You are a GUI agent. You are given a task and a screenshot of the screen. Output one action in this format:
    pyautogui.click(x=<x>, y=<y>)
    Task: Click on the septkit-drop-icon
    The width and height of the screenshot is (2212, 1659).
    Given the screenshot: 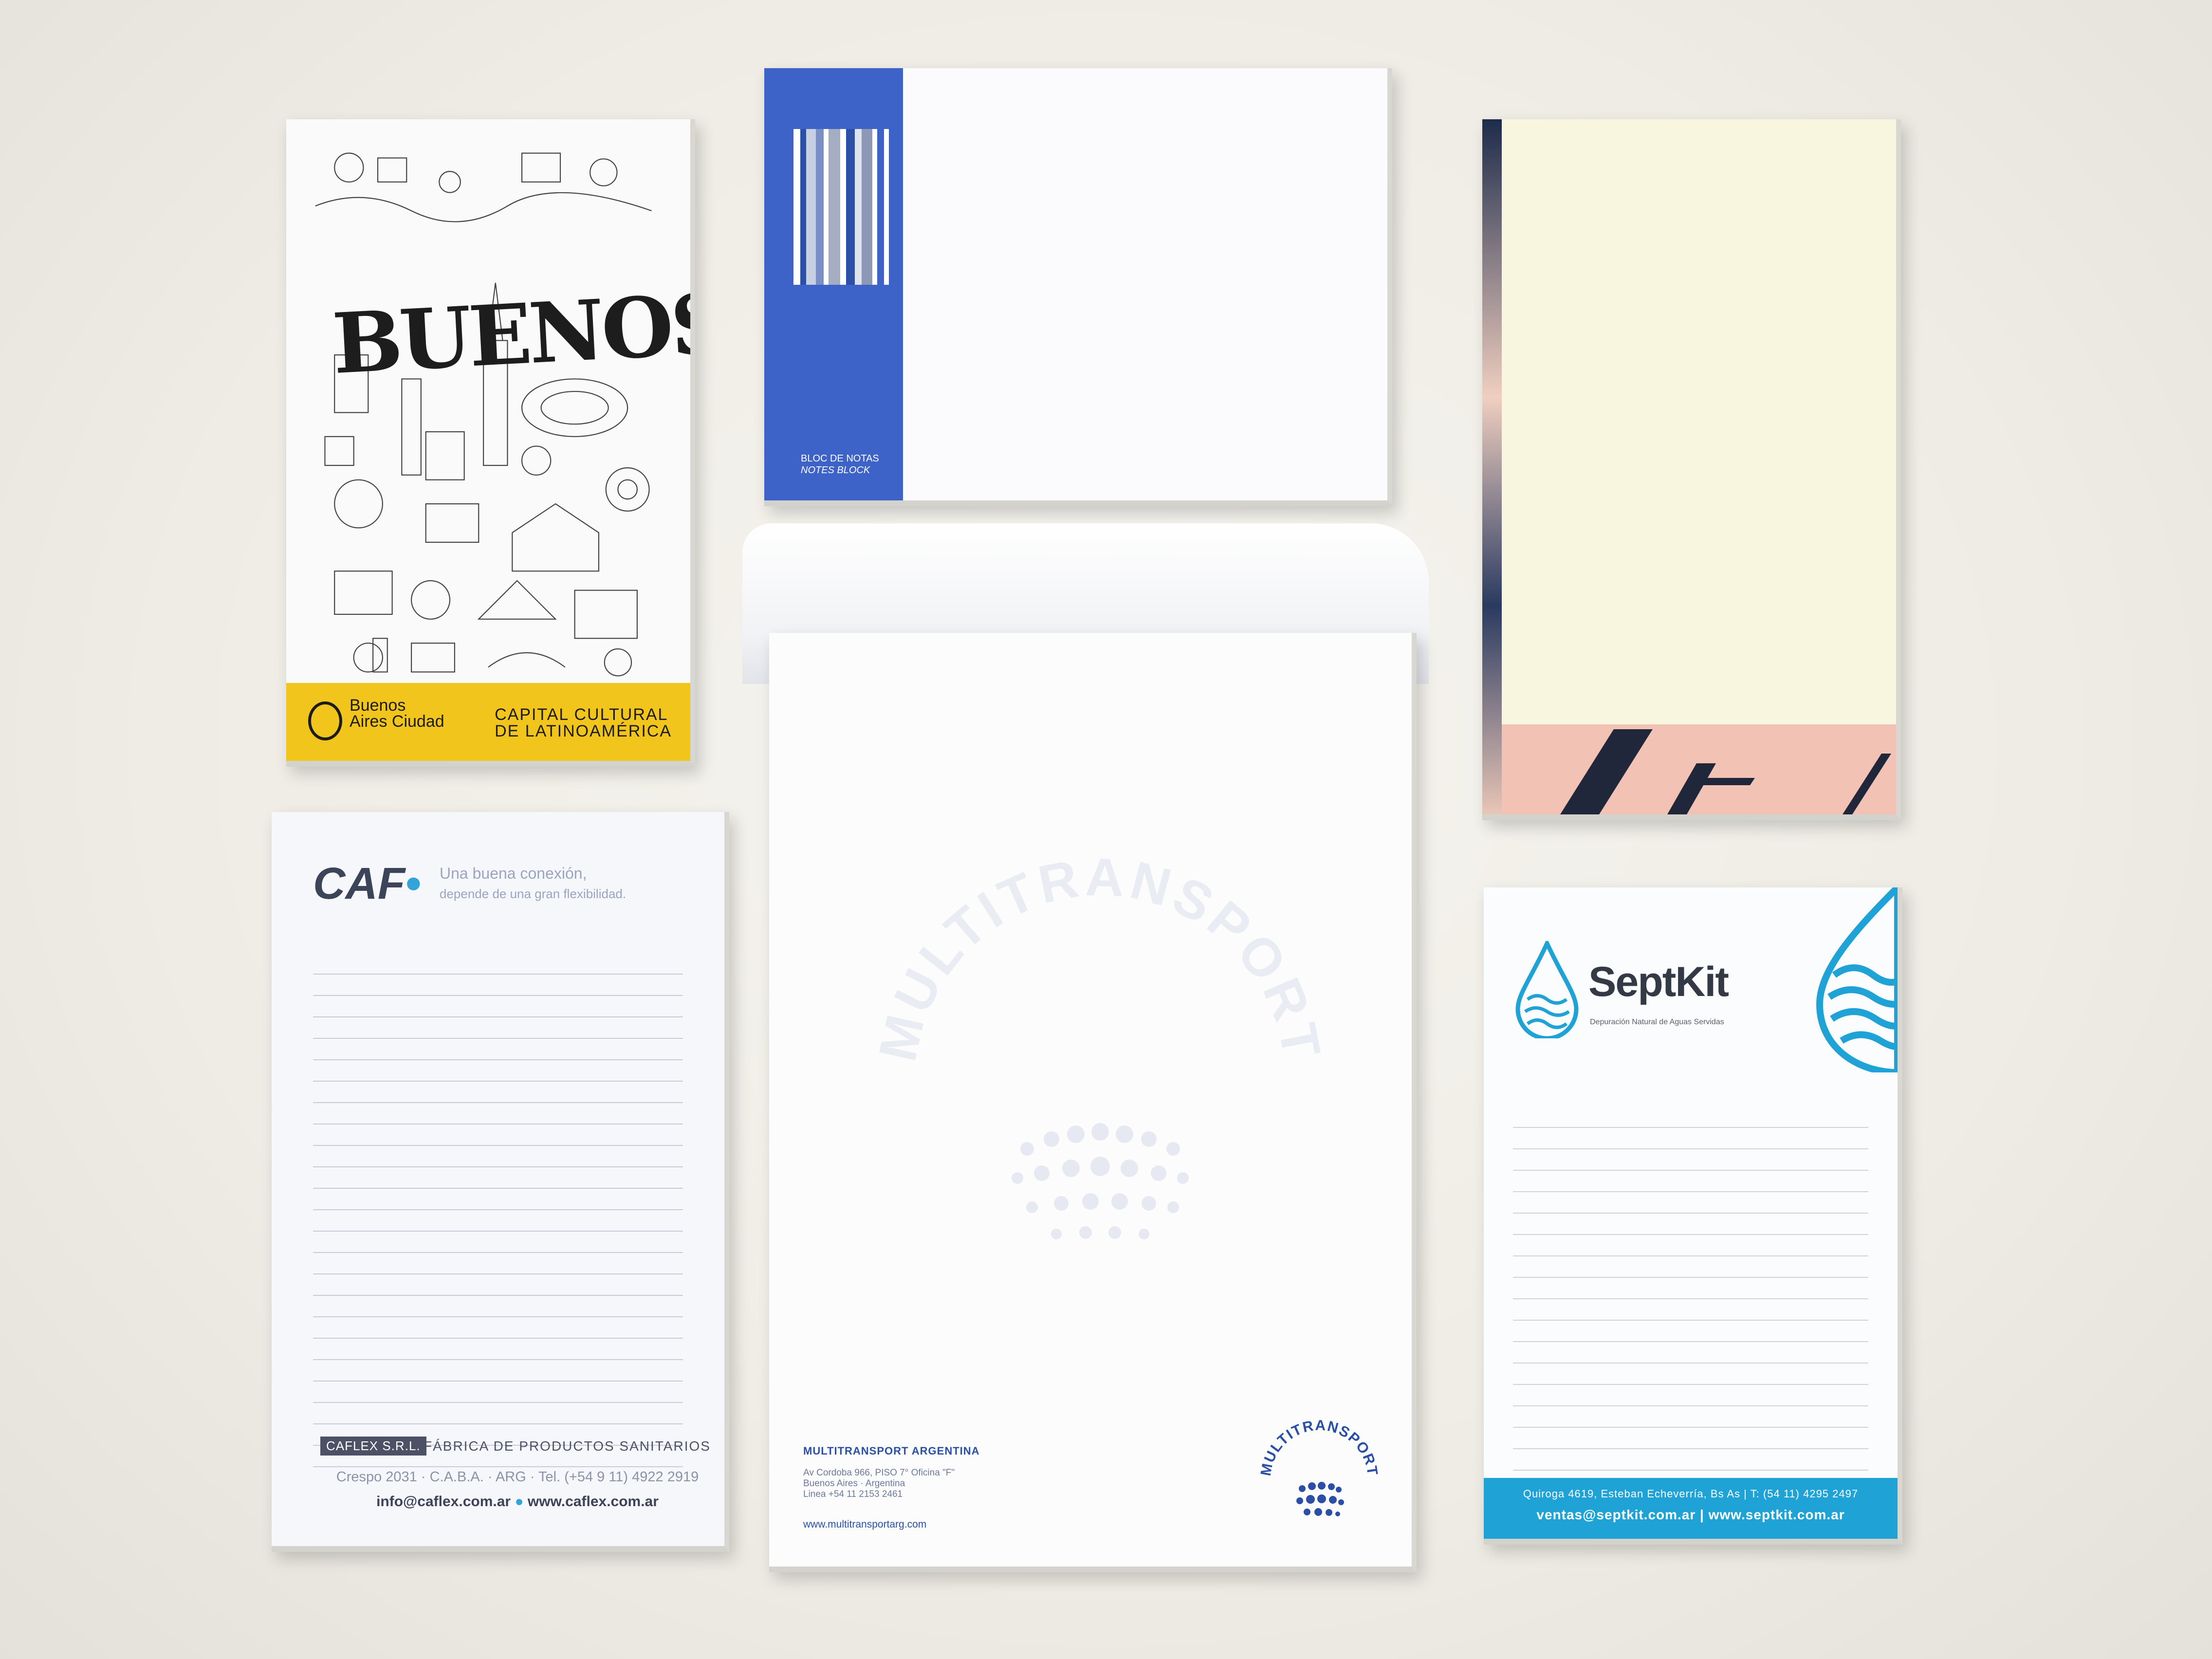 What is the action you would take?
    pyautogui.click(x=1547, y=989)
    